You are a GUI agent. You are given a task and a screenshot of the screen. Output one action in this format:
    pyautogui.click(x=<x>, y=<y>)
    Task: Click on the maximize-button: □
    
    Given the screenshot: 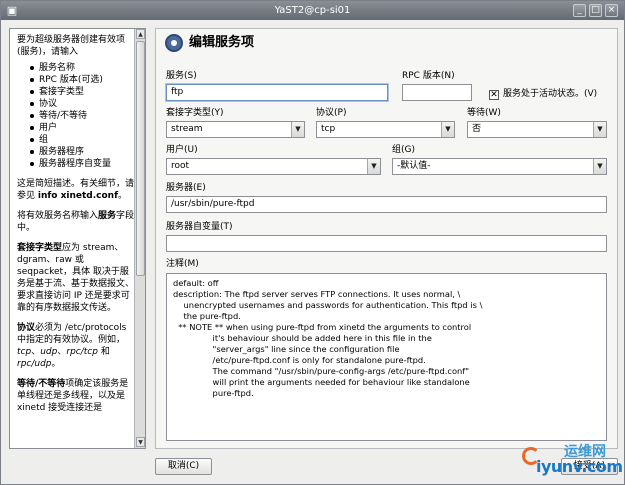 What is the action you would take?
    pyautogui.click(x=595, y=10)
    